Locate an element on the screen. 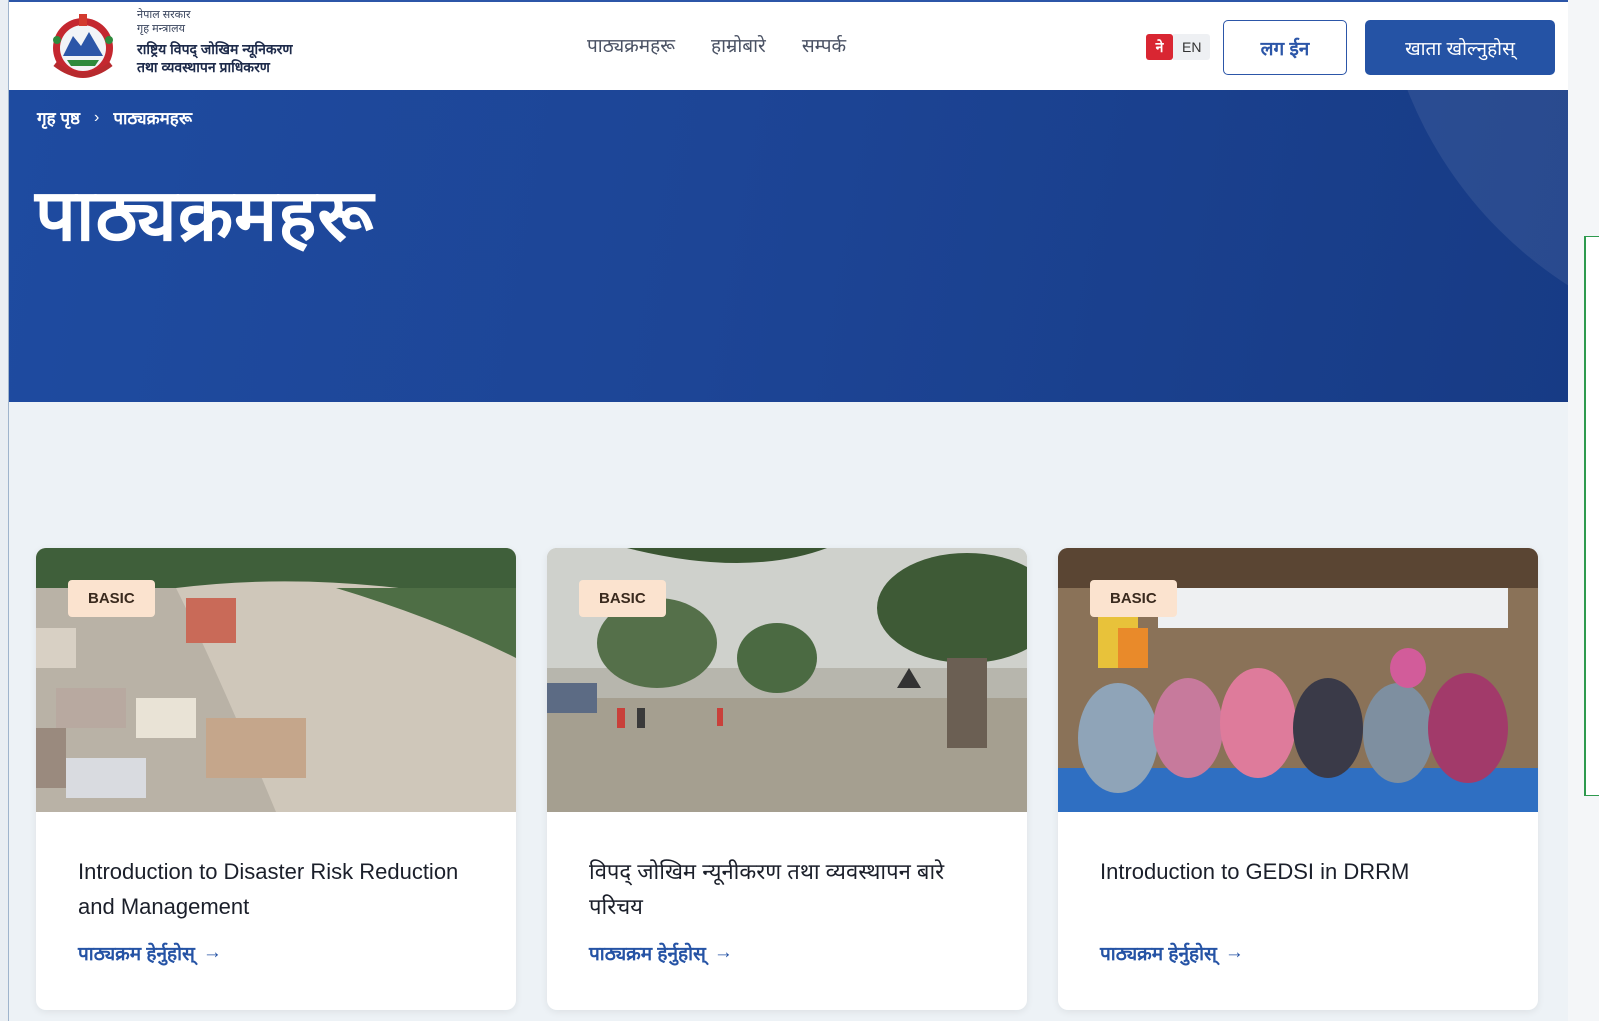 The width and height of the screenshot is (1599, 1021). nav-contact: सम्पर्क is located at coordinates (824, 45).